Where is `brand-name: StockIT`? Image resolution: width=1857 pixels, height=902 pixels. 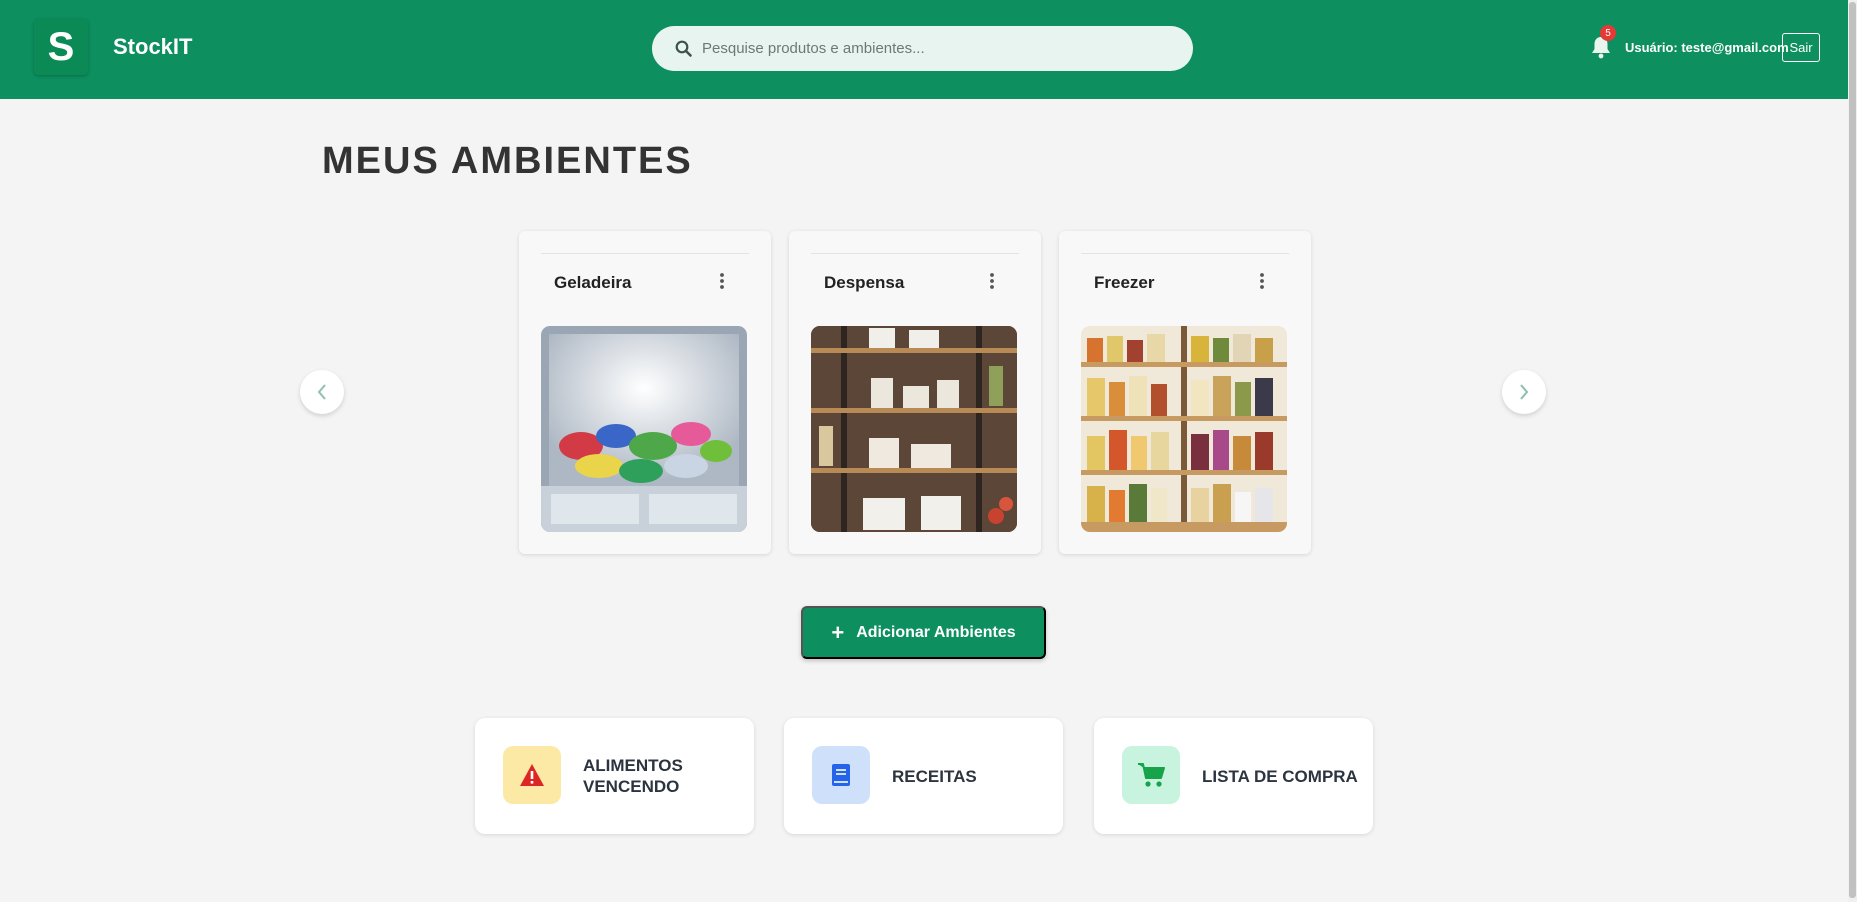
brand-name: StockIT is located at coordinates (152, 47).